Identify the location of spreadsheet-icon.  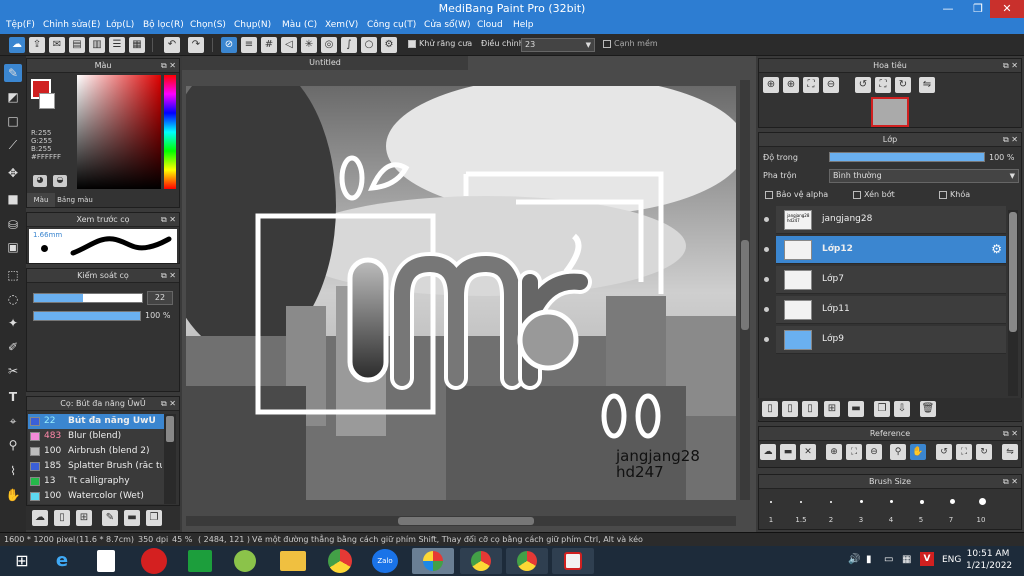
(200, 561).